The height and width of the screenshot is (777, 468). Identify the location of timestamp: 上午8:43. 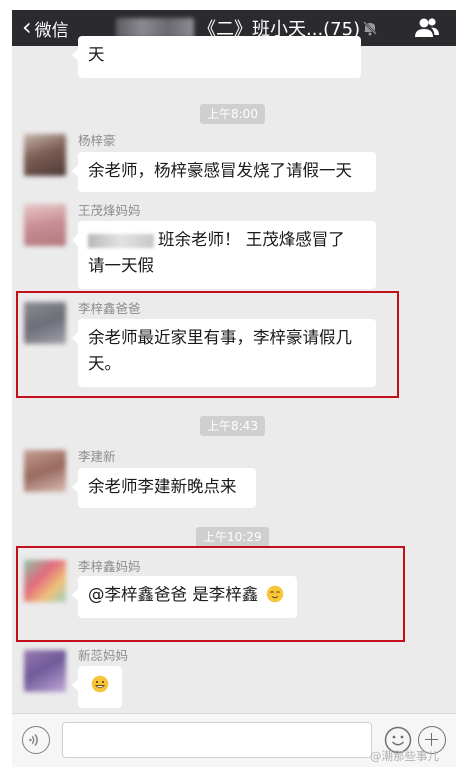
(232, 426).